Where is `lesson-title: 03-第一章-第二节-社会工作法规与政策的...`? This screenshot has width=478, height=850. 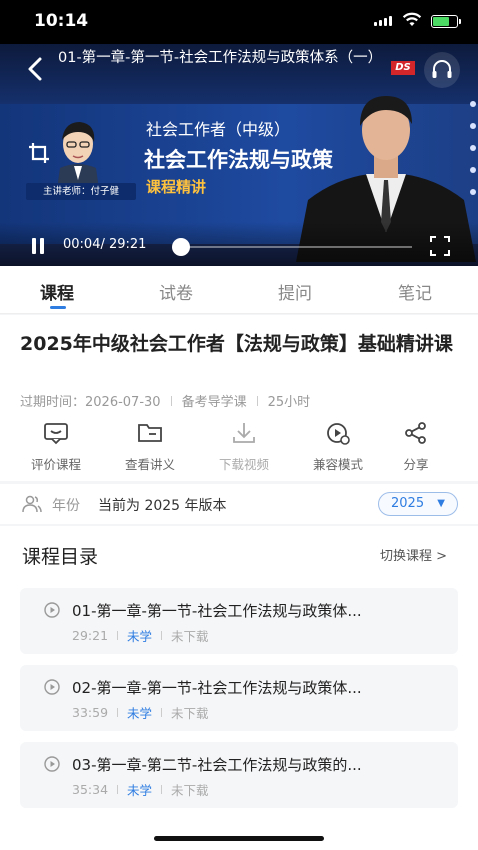
lesson-title: 03-第一章-第二节-社会工作法规与政策的... is located at coordinates (217, 765).